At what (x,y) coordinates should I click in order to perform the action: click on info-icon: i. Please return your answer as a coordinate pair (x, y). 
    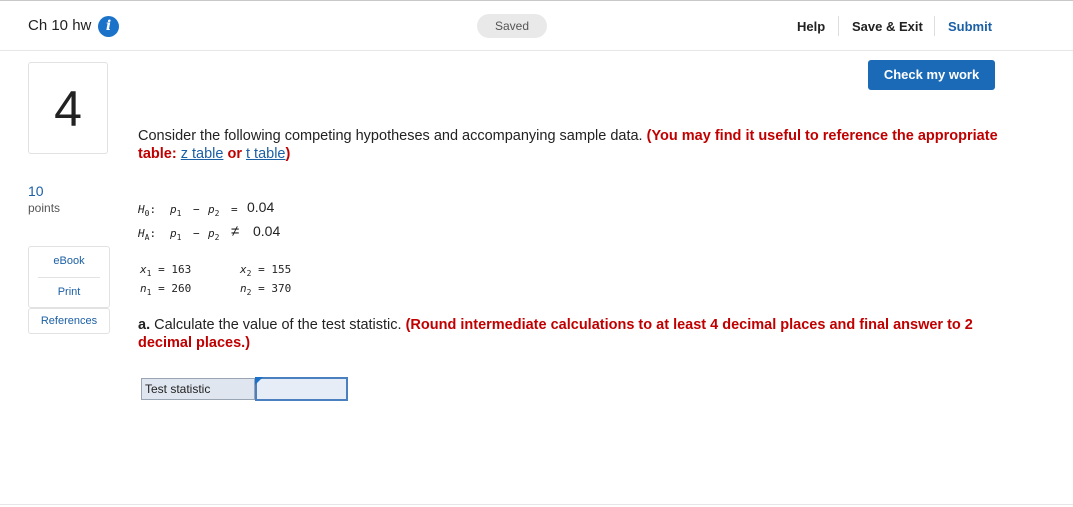
    Looking at the image, I should click on (108, 26).